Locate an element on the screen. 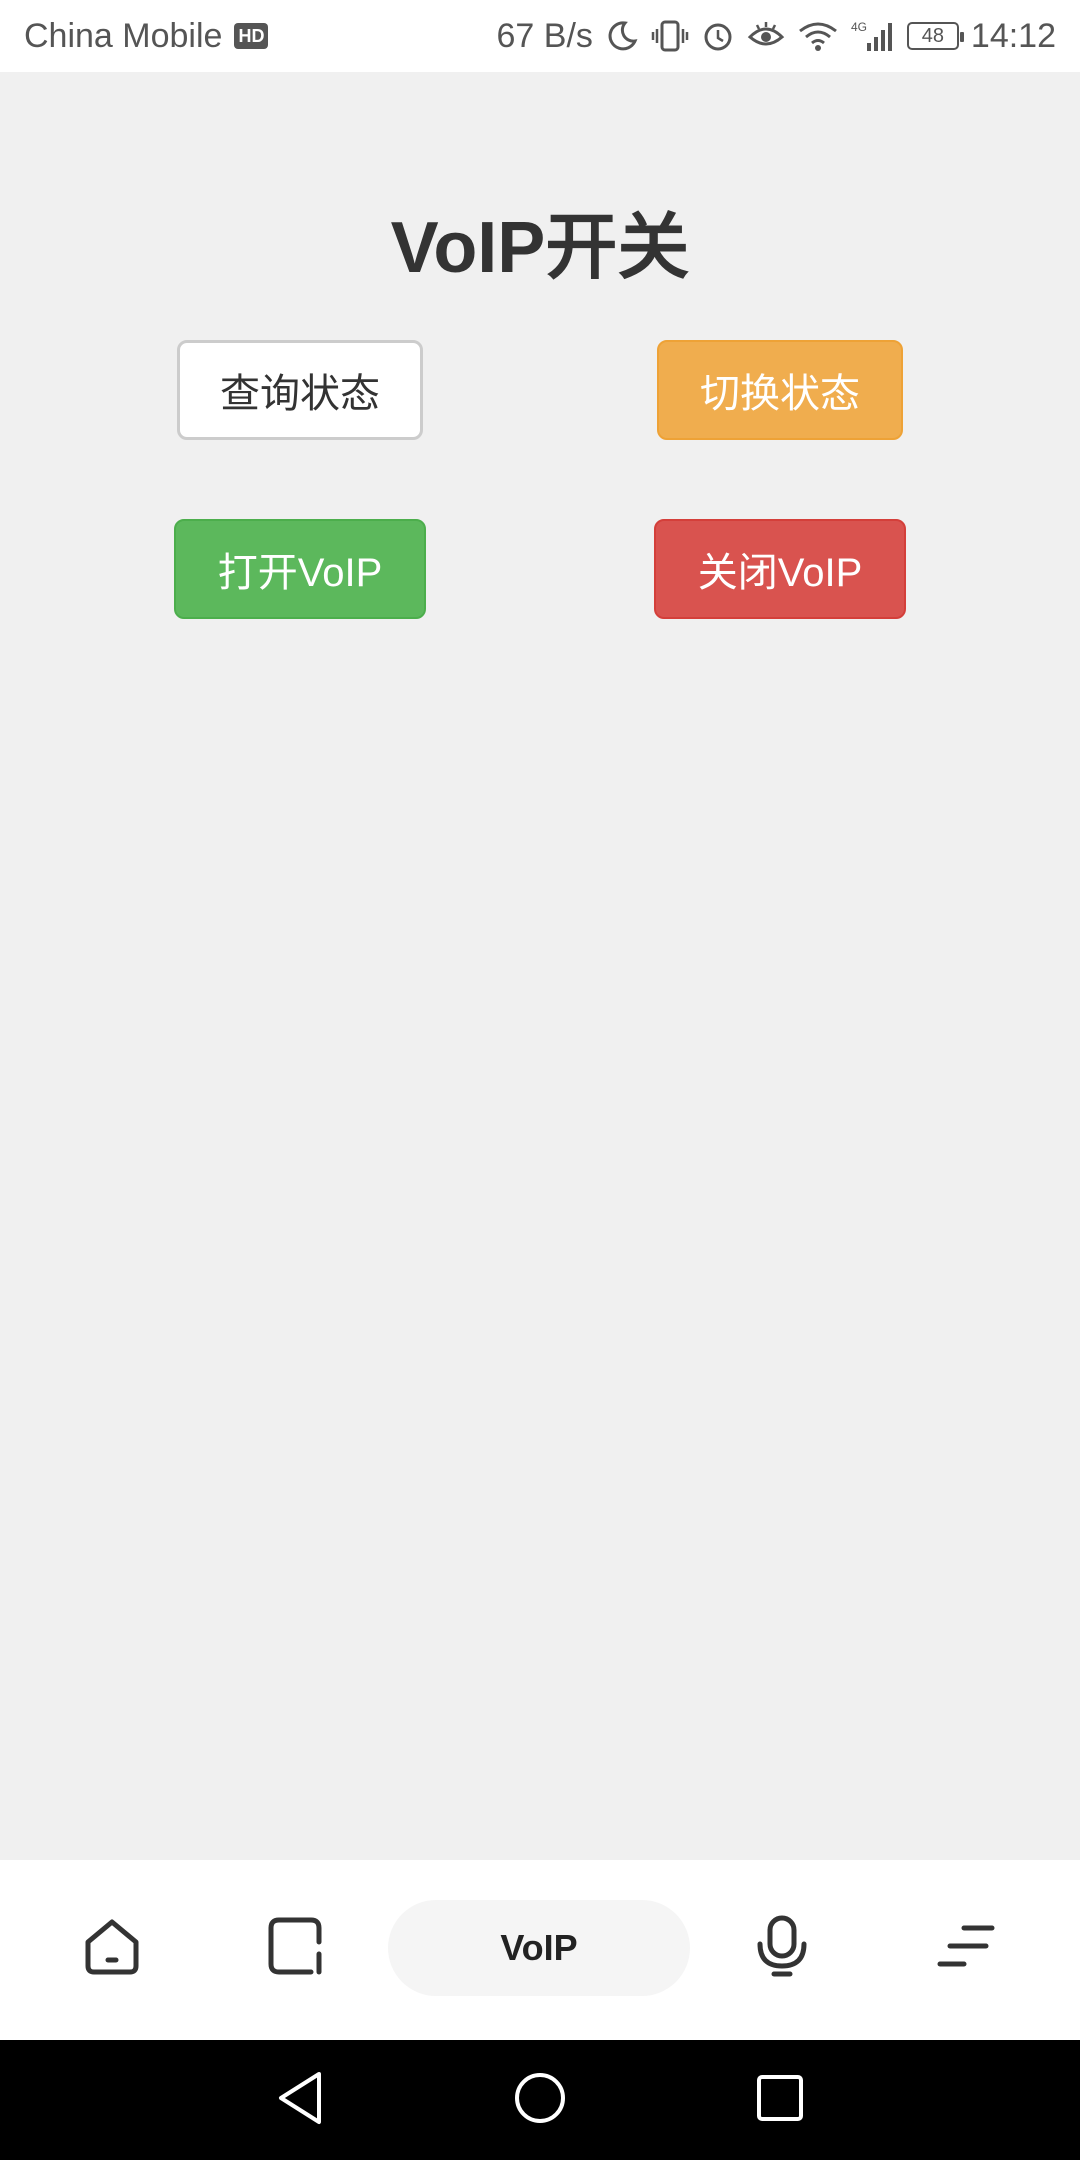 The width and height of the screenshot is (1080, 2160). back-button is located at coordinates (300, 2100).